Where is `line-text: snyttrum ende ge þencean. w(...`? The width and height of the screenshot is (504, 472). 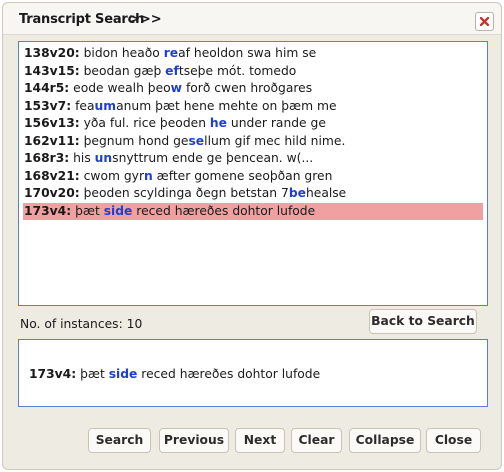
line-text: snyttrum ende ge þencean. w(... is located at coordinates (213, 158).